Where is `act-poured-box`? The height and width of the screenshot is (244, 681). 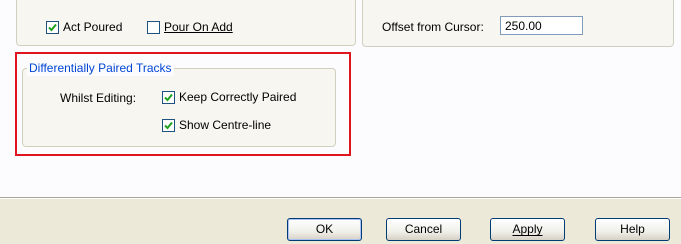 act-poured-box is located at coordinates (52, 27).